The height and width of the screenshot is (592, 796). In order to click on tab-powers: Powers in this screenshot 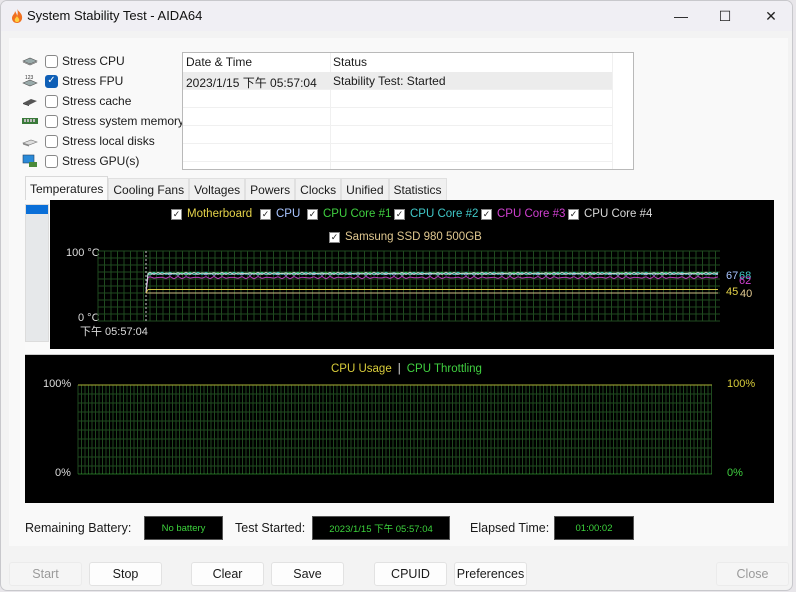, I will do `click(270, 189)`.